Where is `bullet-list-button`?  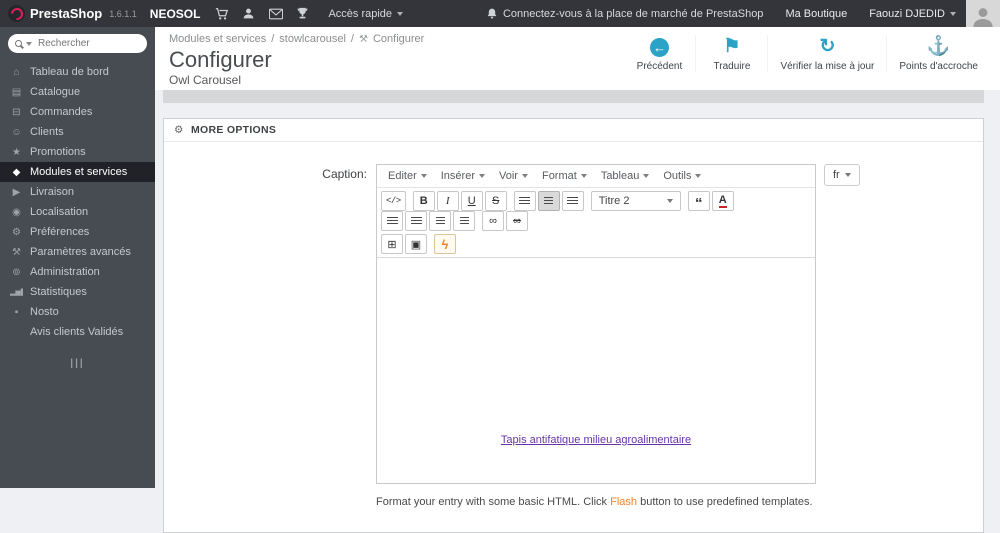
bullet-list-button is located at coordinates (392, 221).